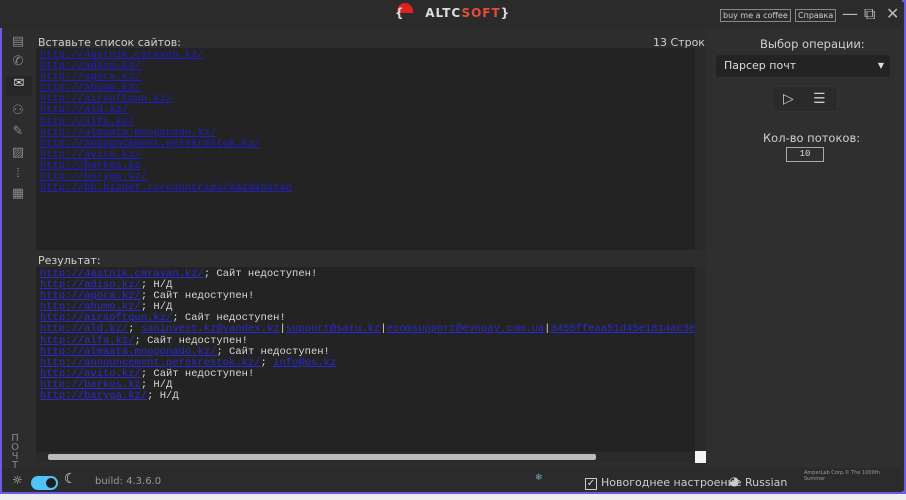  What do you see at coordinates (812, 138) in the screenshot?
I see `threads-label: Кол-во потоков:` at bounding box center [812, 138].